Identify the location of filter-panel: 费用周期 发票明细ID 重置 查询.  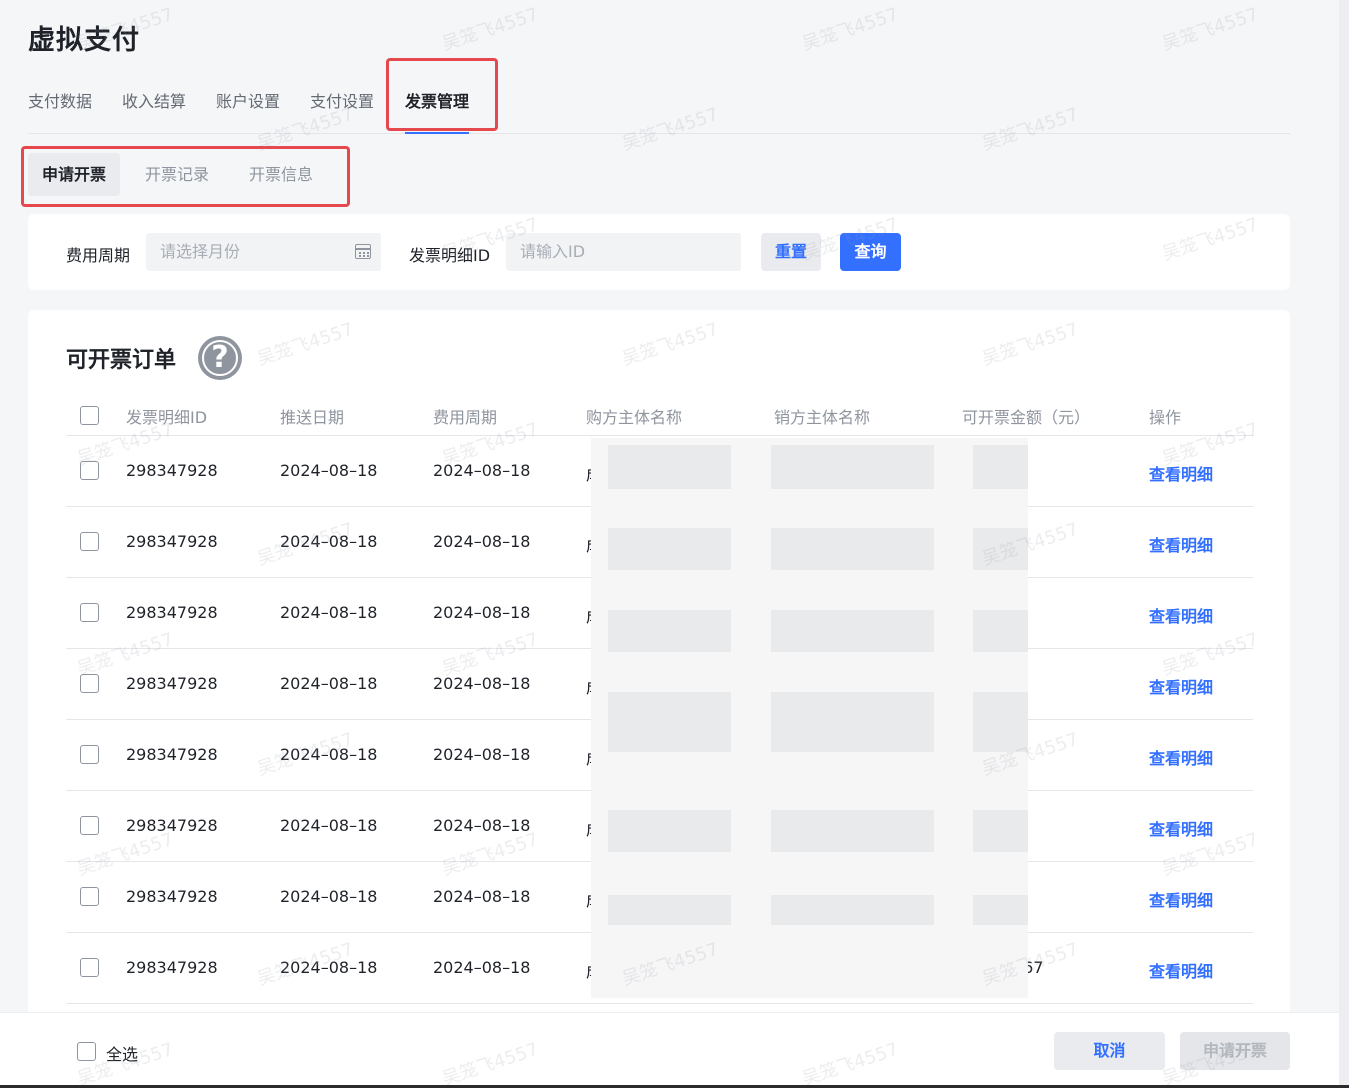
(659, 252).